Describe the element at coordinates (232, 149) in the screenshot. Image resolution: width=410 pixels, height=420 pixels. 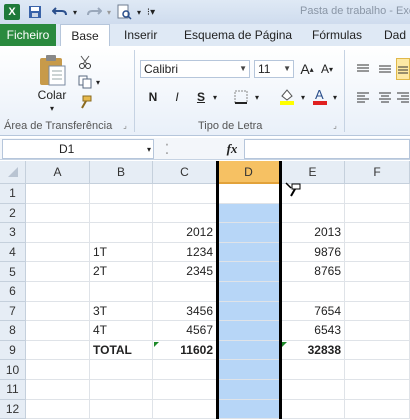
I see `insert-function-button: fx` at that location.